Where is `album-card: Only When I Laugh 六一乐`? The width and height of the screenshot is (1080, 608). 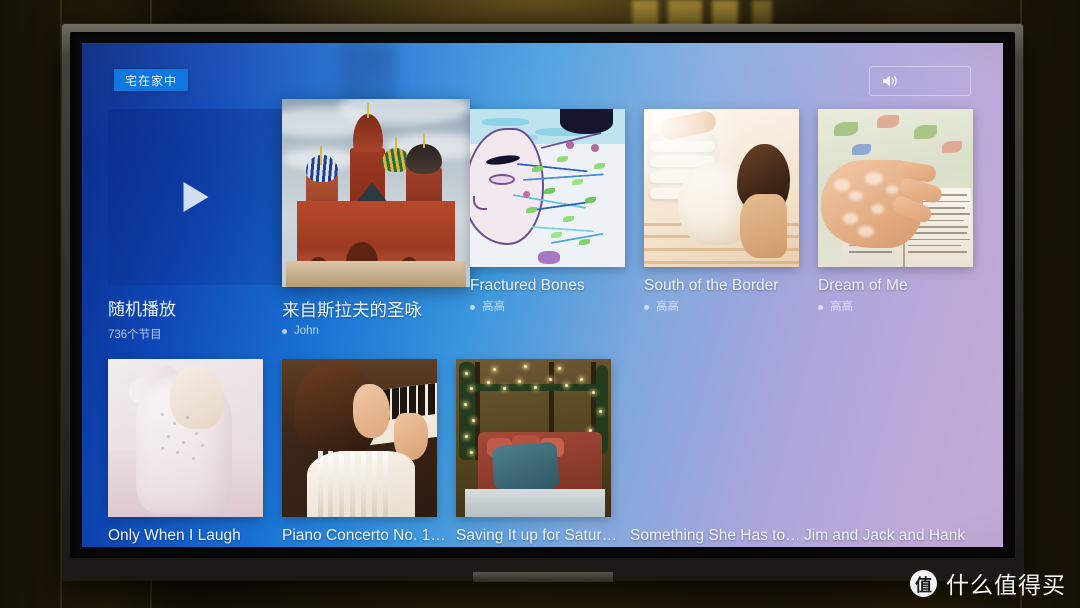
album-card: Only When I Laugh 六一乐 is located at coordinates (196, 453).